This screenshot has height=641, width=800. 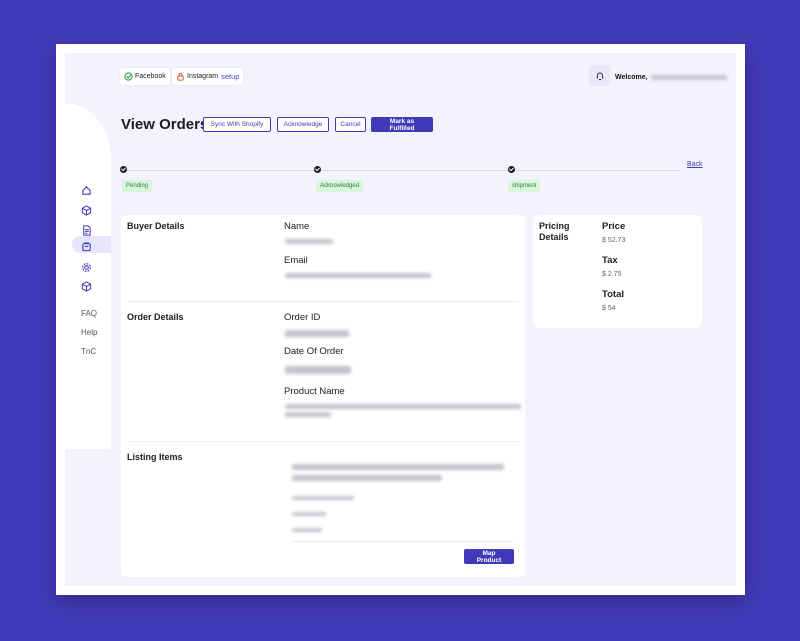 I want to click on mark-fulfilled-button: Mark as Fulfilled, so click(x=402, y=124).